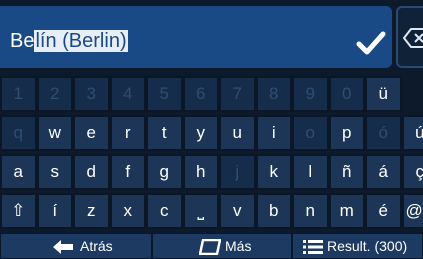  What do you see at coordinates (412, 172) in the screenshot?
I see `key-ç: ç` at bounding box center [412, 172].